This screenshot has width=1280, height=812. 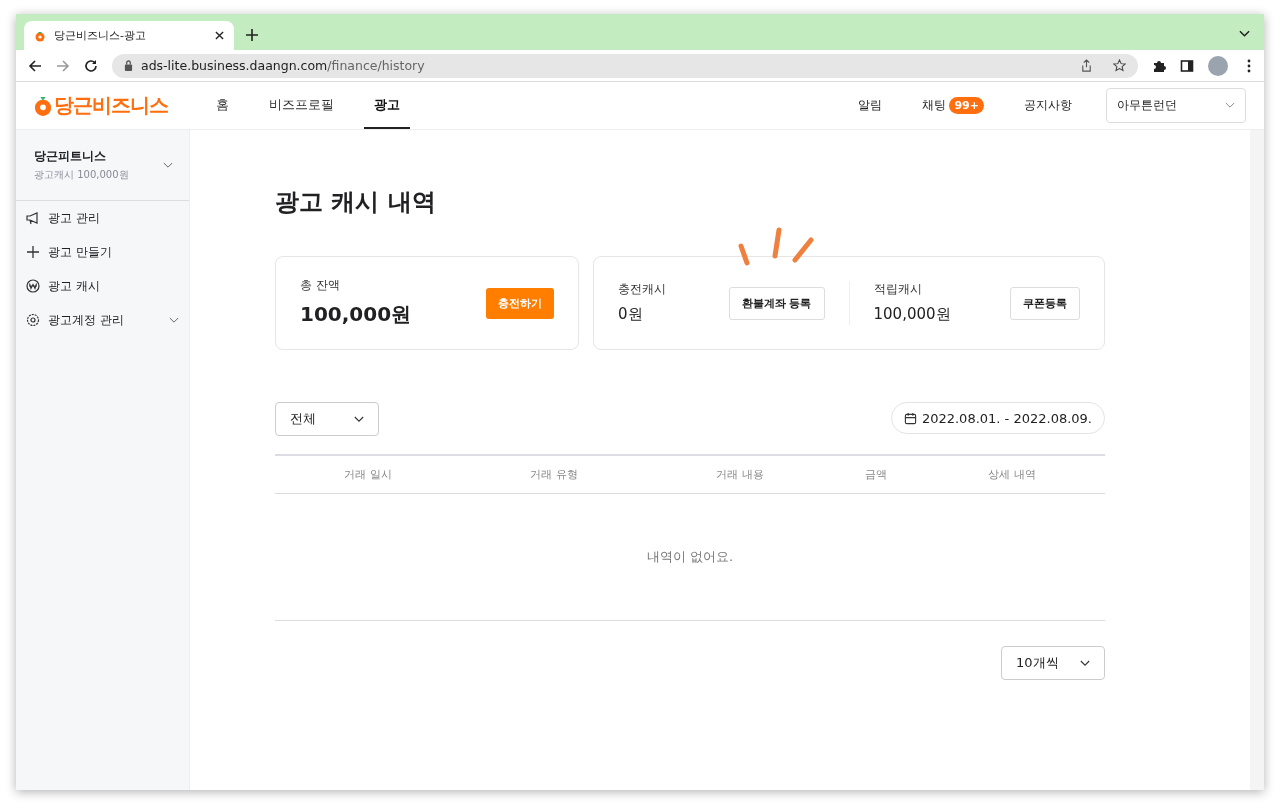 What do you see at coordinates (327, 419) in the screenshot?
I see `type-filter-dropdown: 전체` at bounding box center [327, 419].